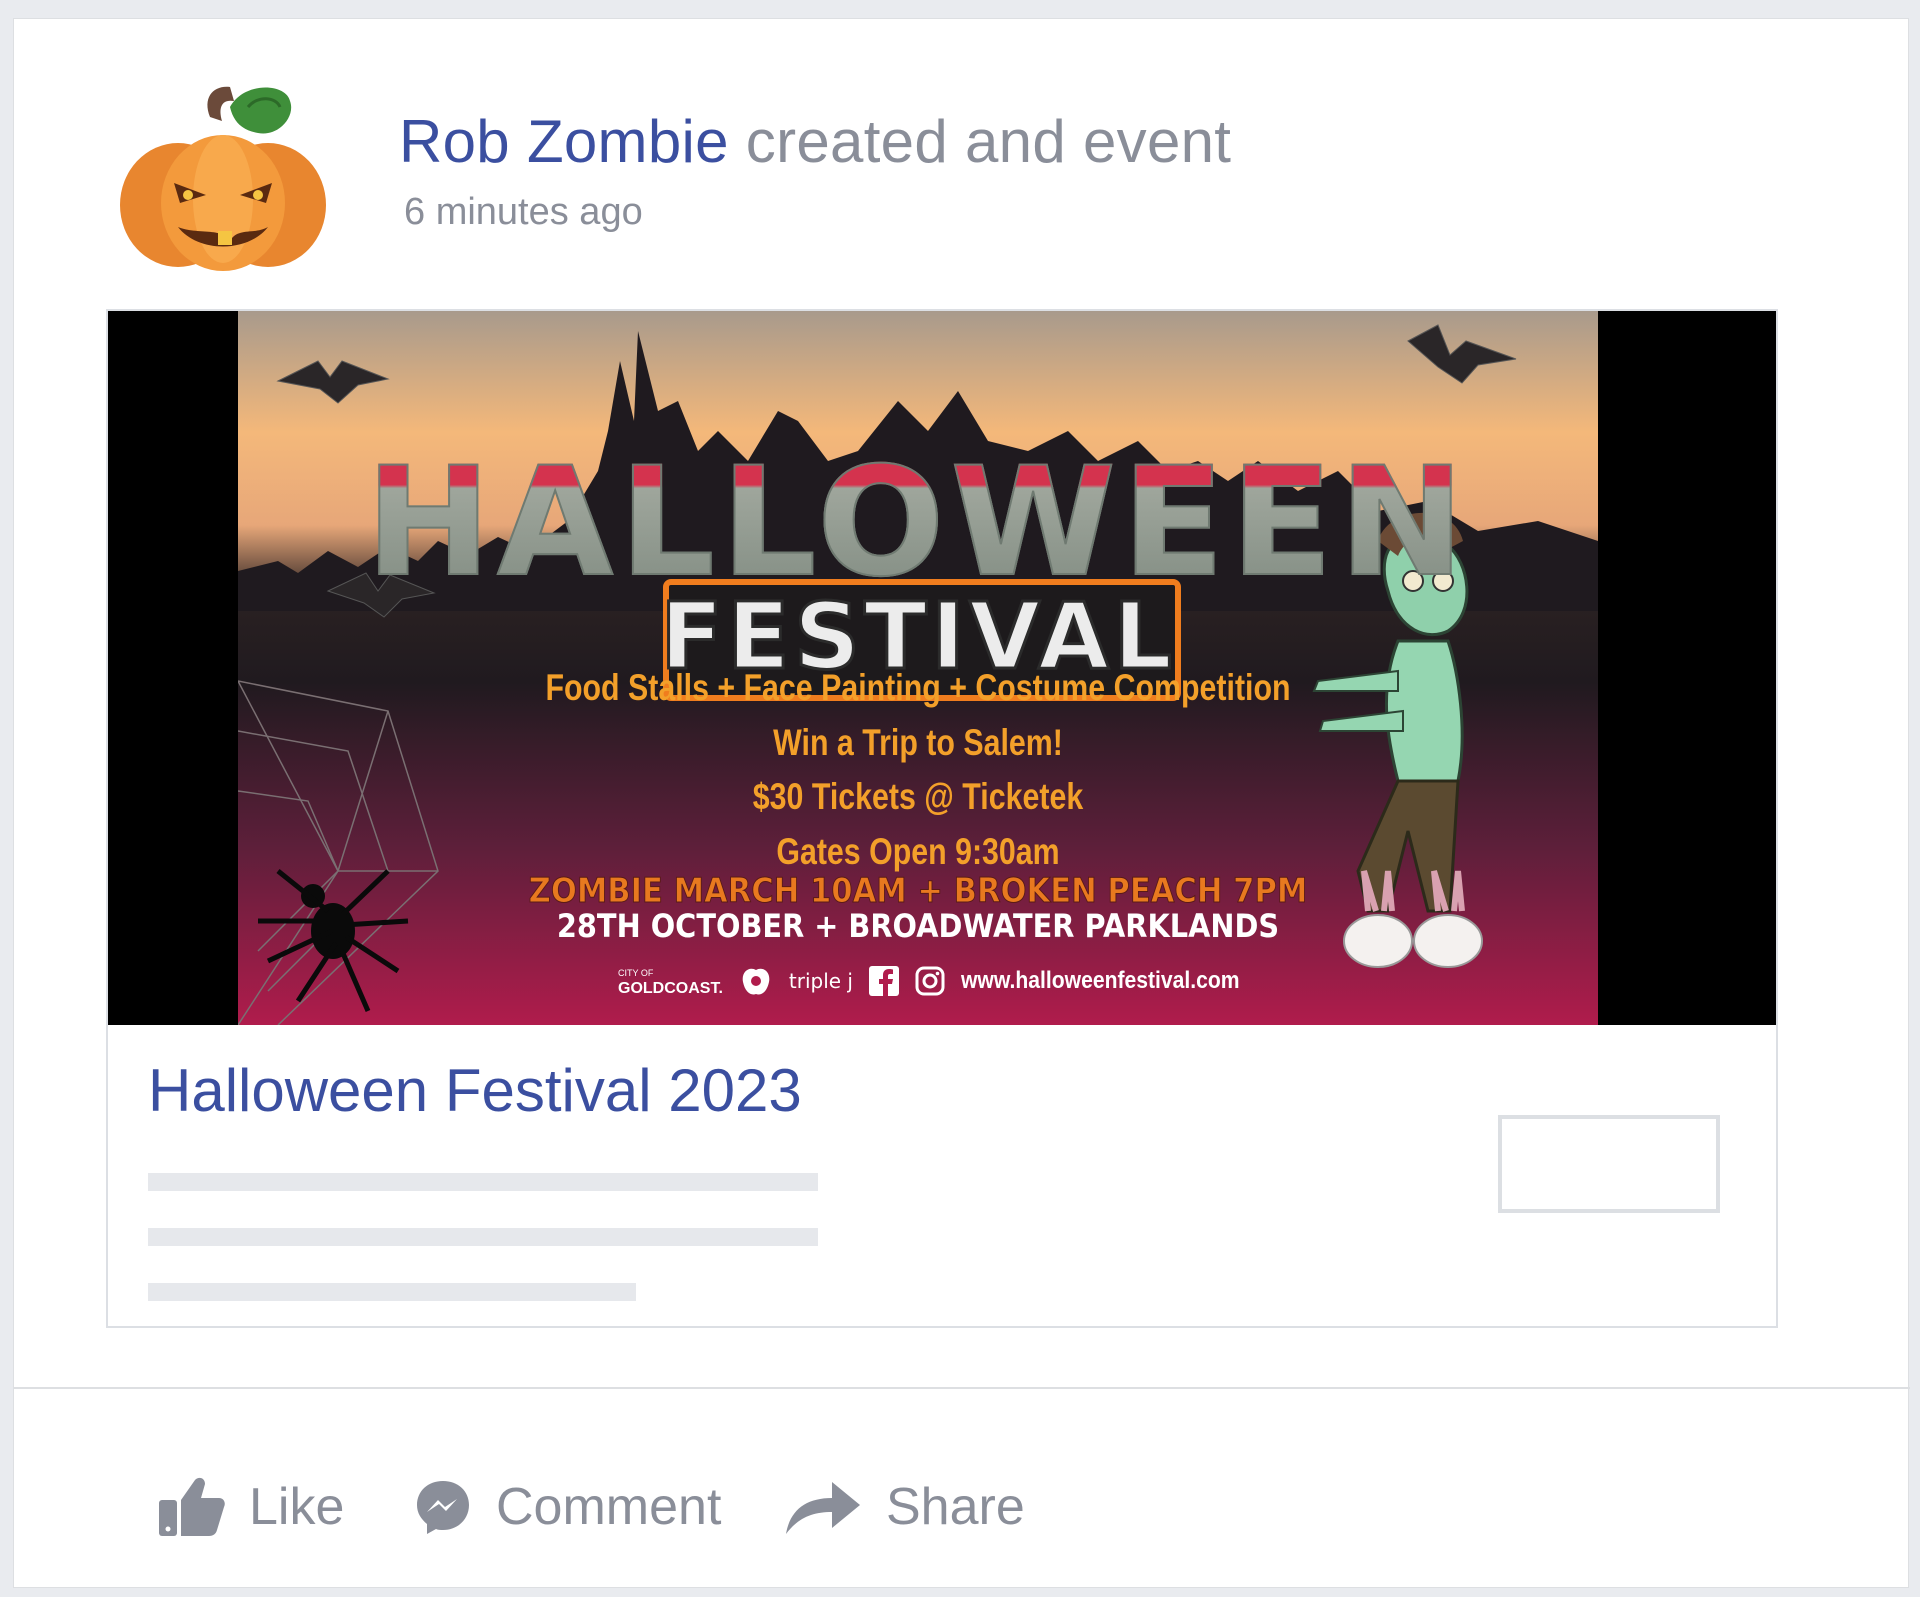  What do you see at coordinates (823, 1508) in the screenshot?
I see `share-arrow-icon` at bounding box center [823, 1508].